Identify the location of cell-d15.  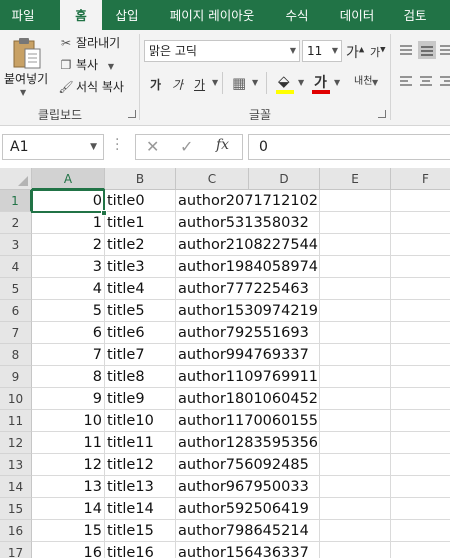
(284, 509).